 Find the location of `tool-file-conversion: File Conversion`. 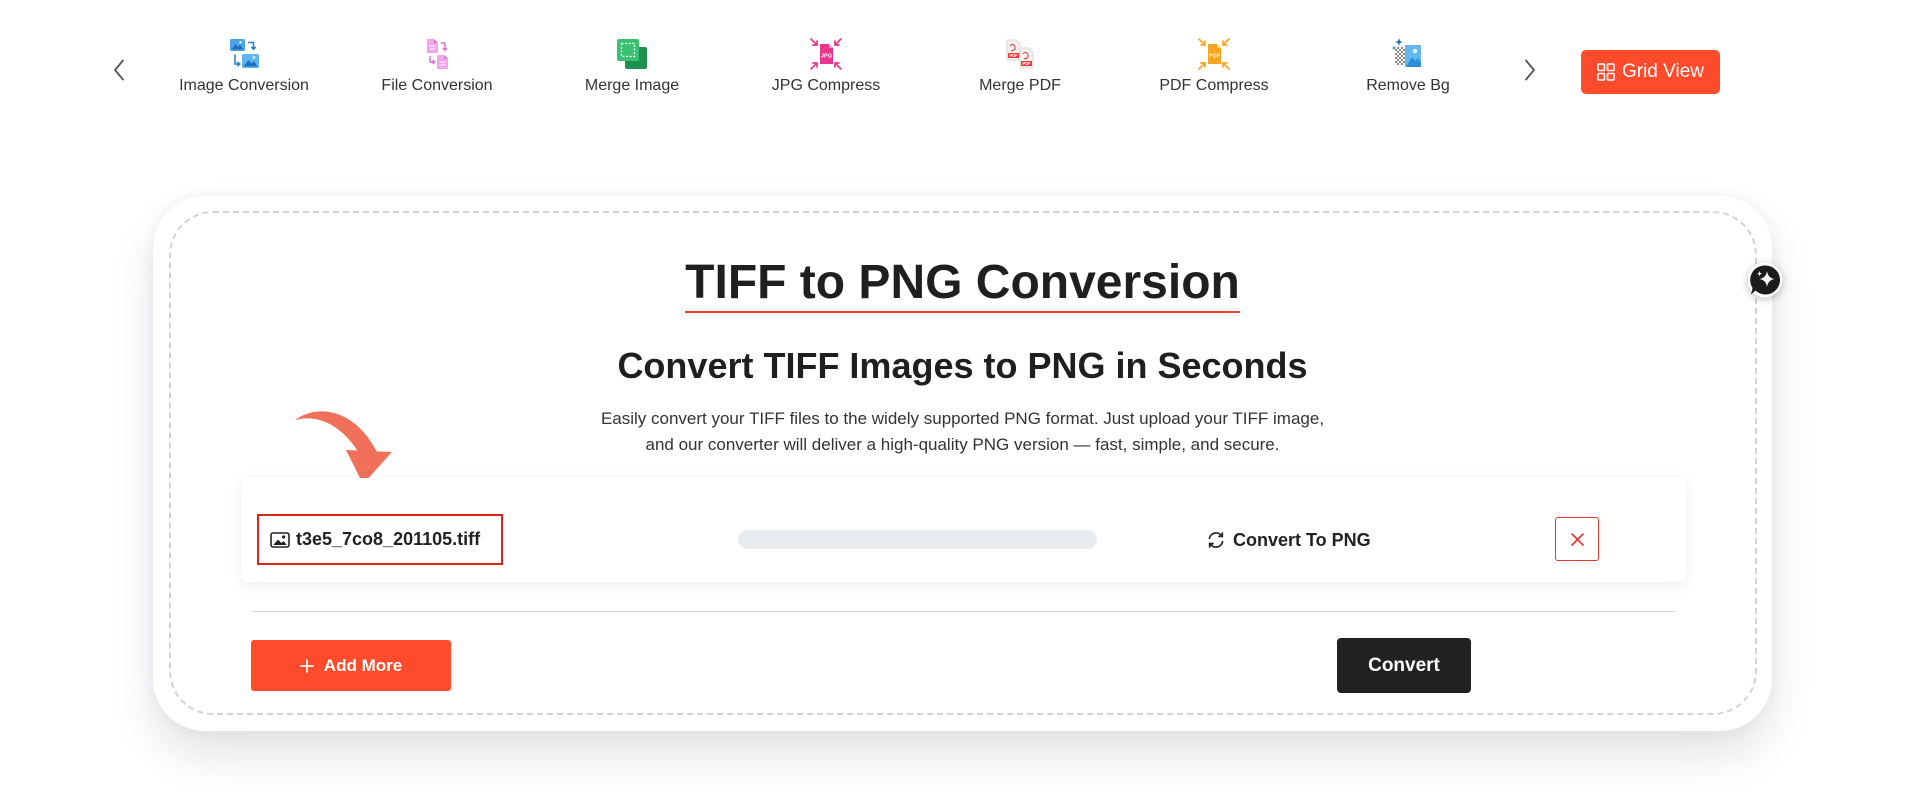

tool-file-conversion: File Conversion is located at coordinates (437, 66).